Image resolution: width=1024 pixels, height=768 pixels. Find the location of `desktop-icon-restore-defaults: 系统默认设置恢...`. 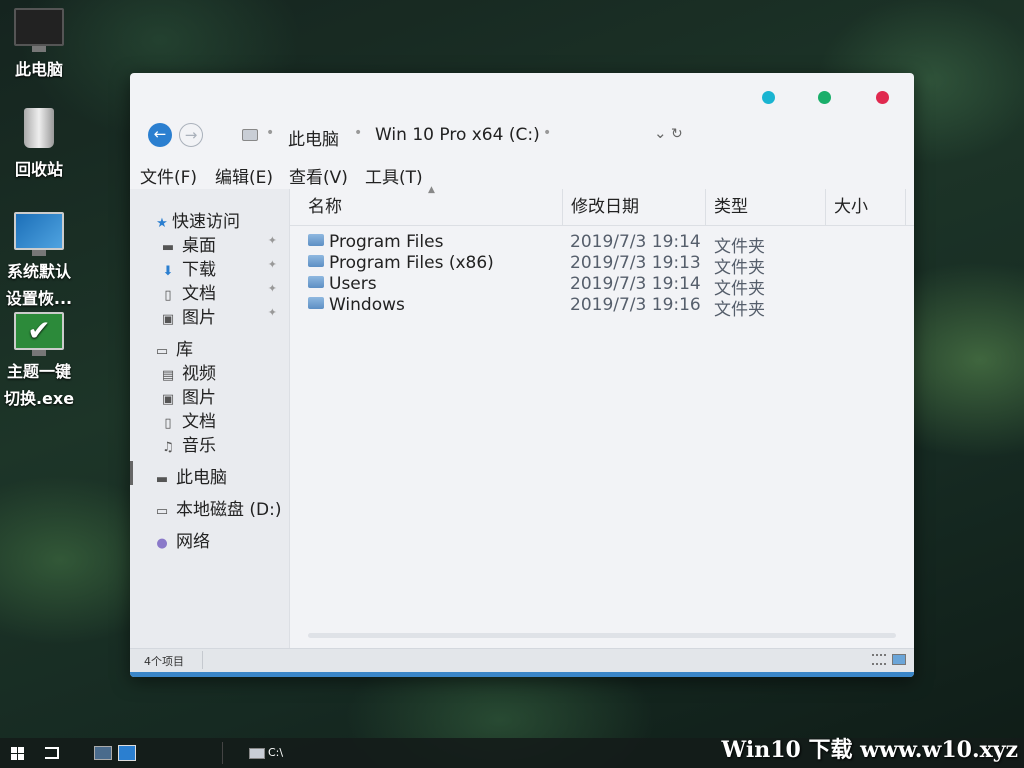

desktop-icon-restore-defaults: 系统默认设置恢... is located at coordinates (39, 262).